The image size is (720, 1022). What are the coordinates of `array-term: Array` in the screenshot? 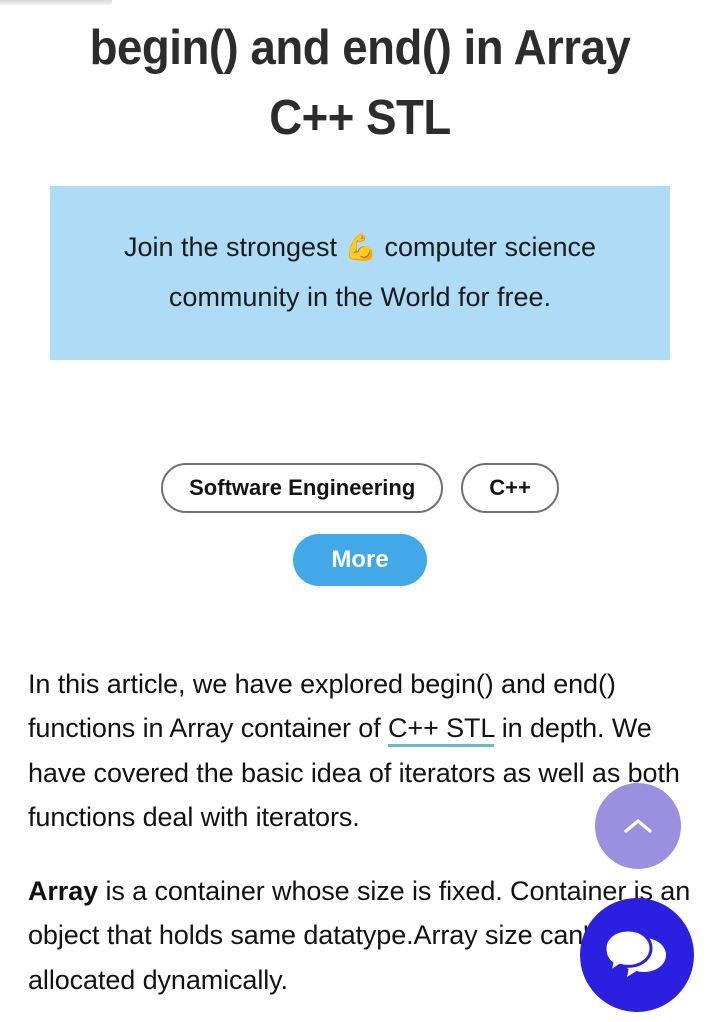 It's located at (63, 891).